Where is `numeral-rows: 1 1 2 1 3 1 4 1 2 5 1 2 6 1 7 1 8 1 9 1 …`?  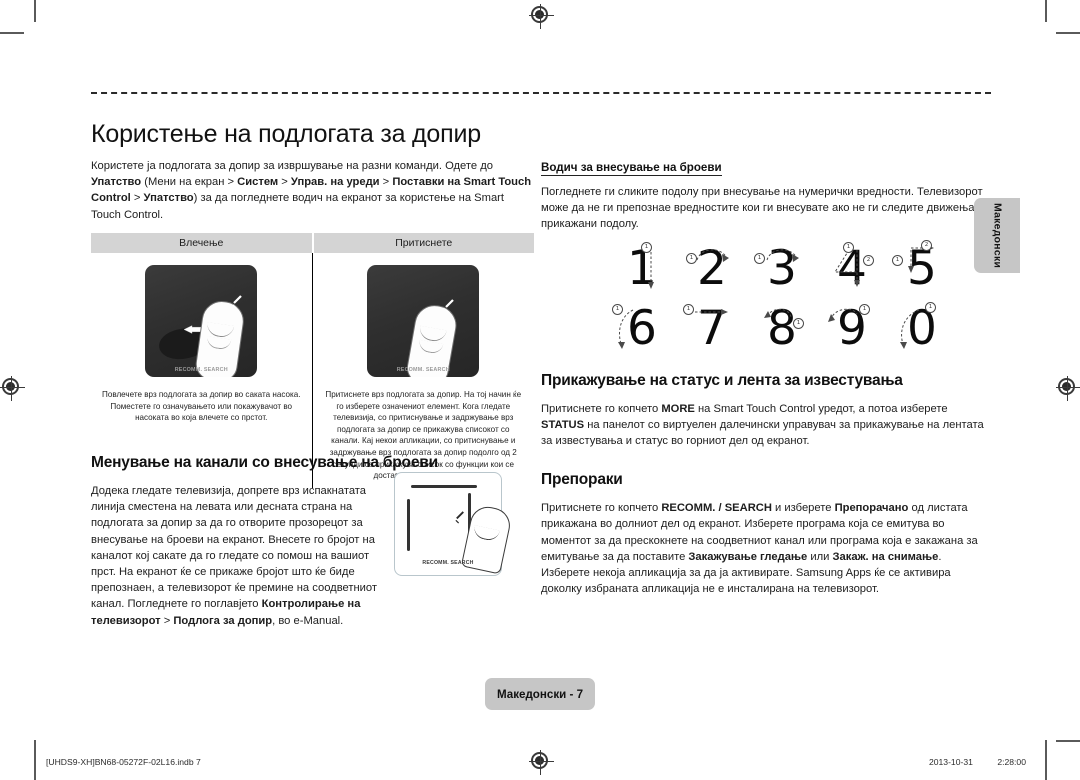
numeral-rows: 1 1 2 1 3 1 4 1 2 5 1 2 6 1 7 1 8 1 9 1 … is located at coordinates (766, 297).